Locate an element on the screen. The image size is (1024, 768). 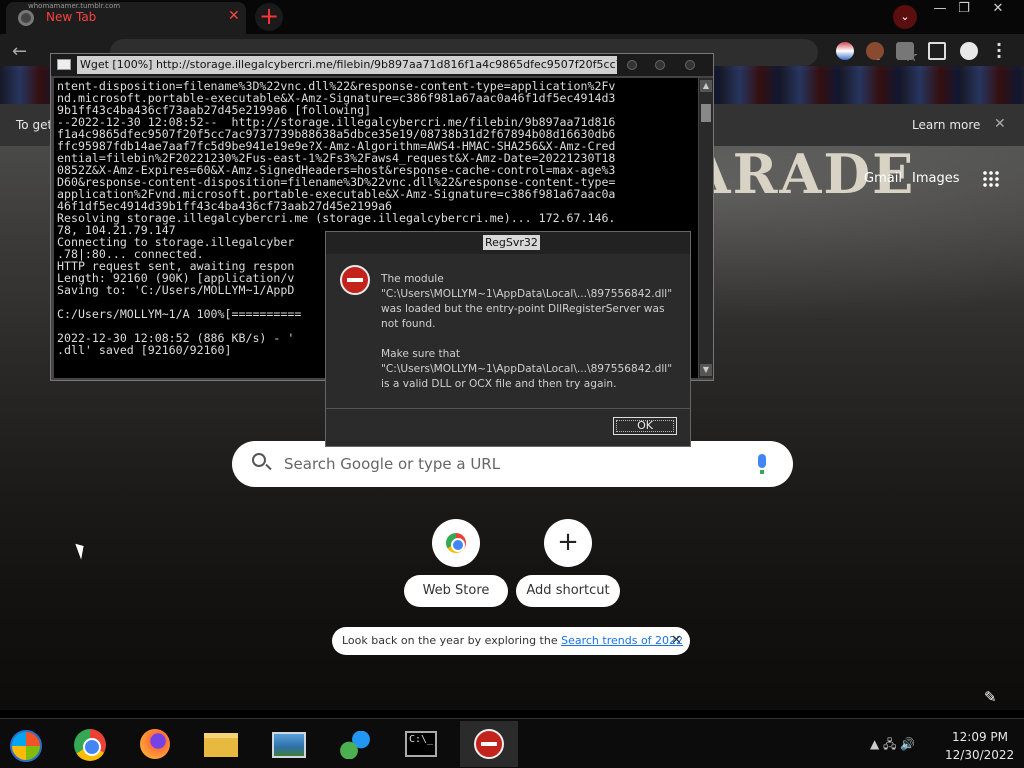
shortcut-label-web-store: Web Store is located at coordinates (456, 591).